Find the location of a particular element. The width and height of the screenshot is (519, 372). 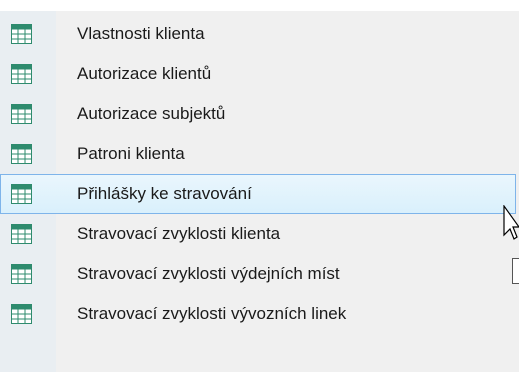

menu-item-autorizace-subjektu: Autorizace subjektů is located at coordinates (257, 114).